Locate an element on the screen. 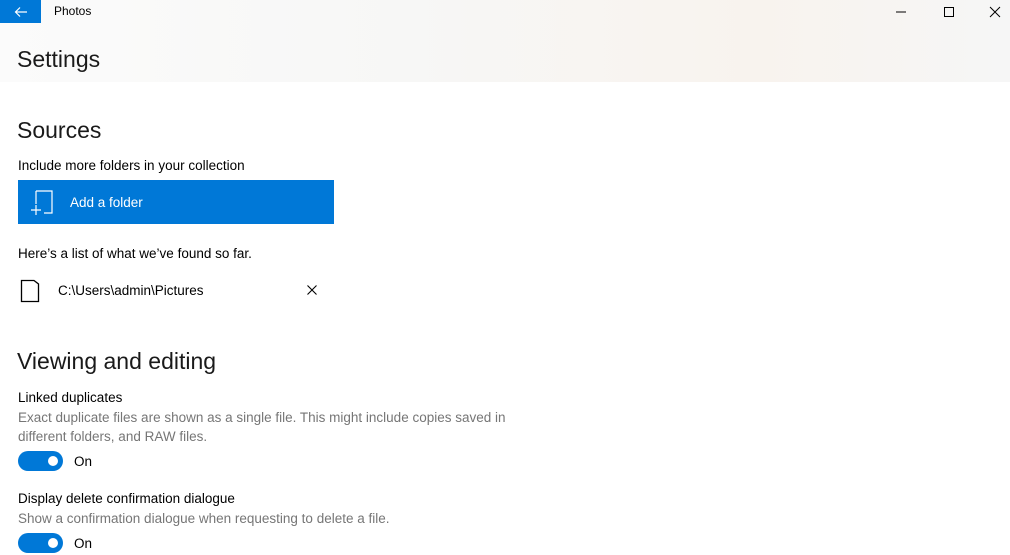  folder-path: C:\Users\admin\Pictures is located at coordinates (131, 290).